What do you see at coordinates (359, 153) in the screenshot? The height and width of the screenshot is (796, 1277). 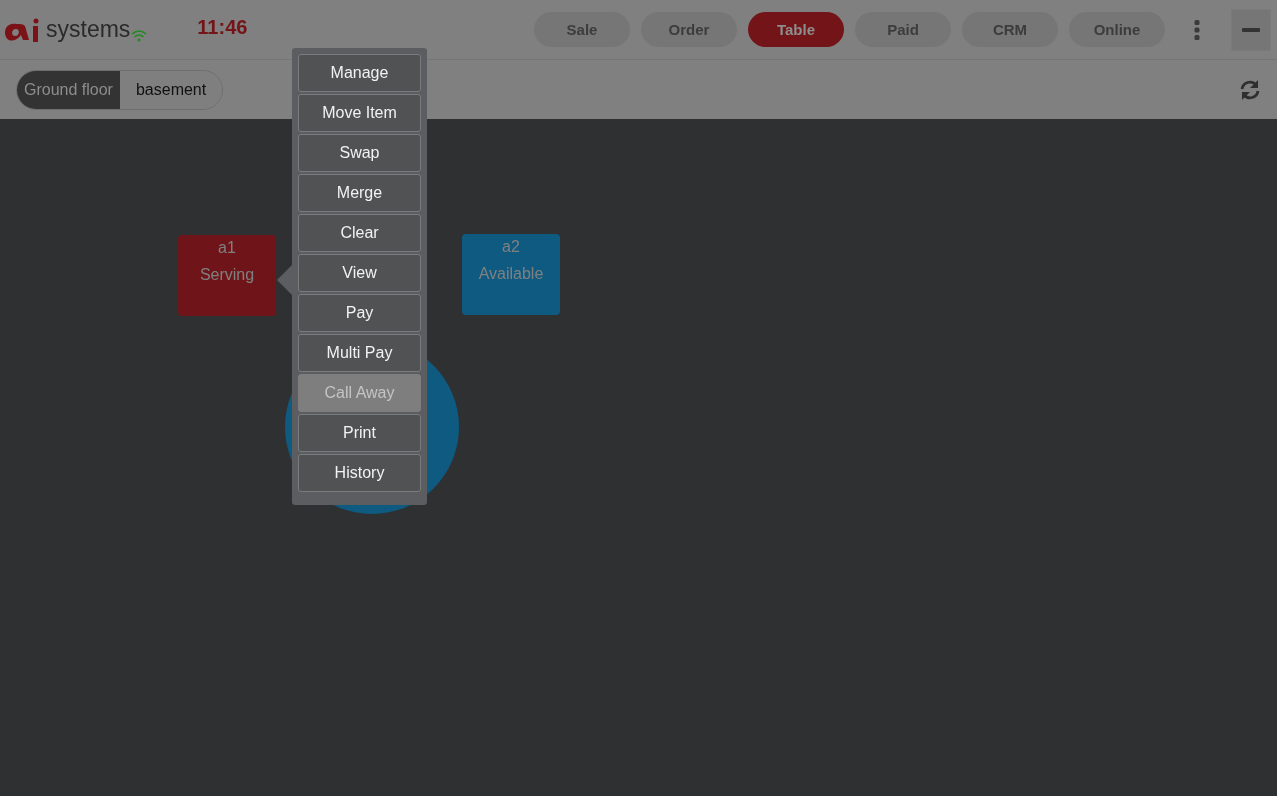 I see `menu-item: Swap` at bounding box center [359, 153].